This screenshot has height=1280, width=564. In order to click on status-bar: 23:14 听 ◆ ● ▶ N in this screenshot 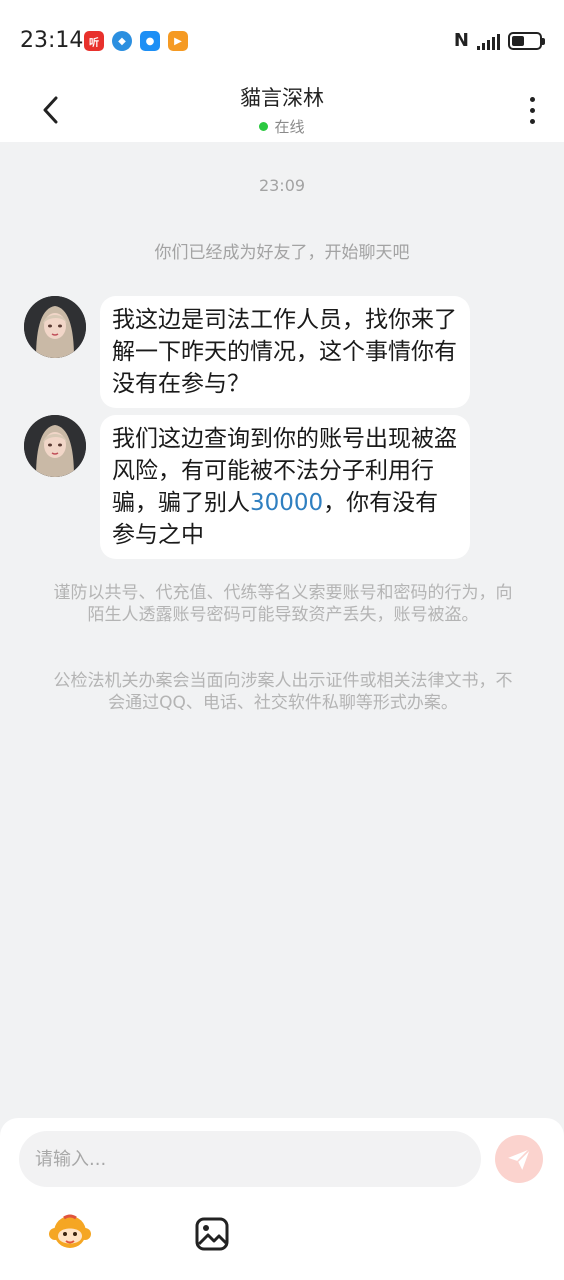, I will do `click(282, 40)`.